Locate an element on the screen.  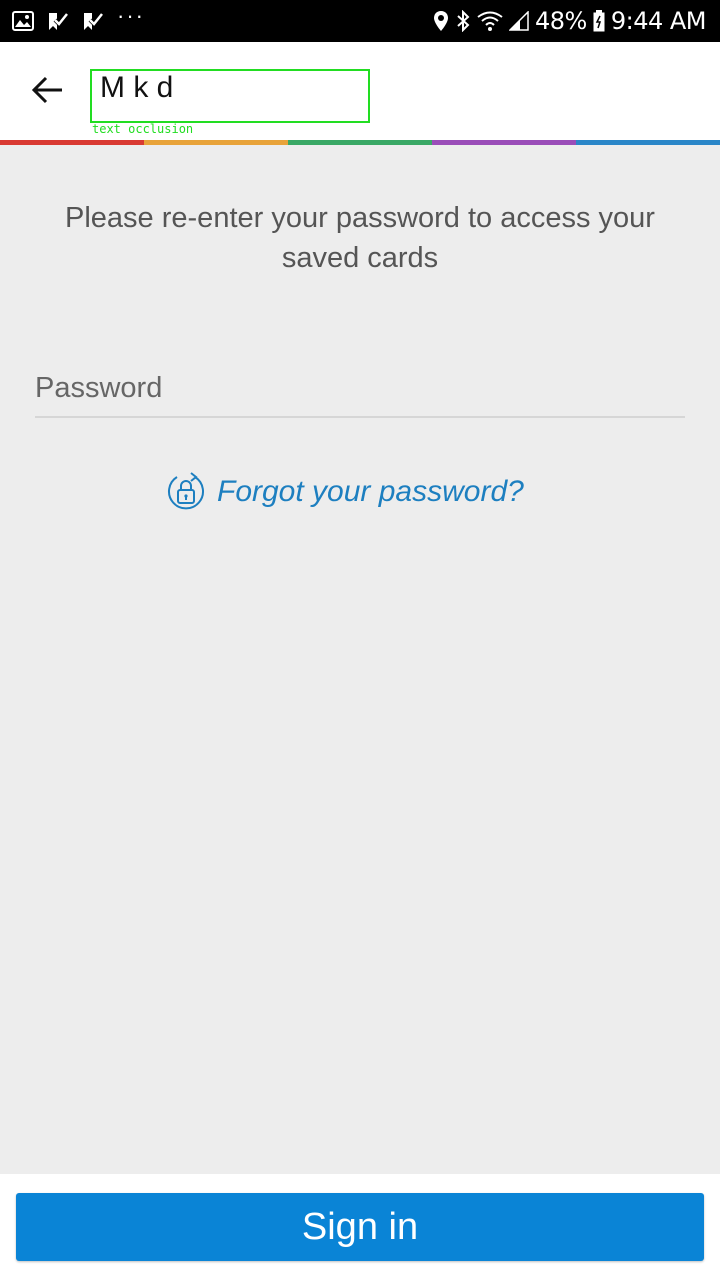
battery-percent: 48% is located at coordinates (561, 21).